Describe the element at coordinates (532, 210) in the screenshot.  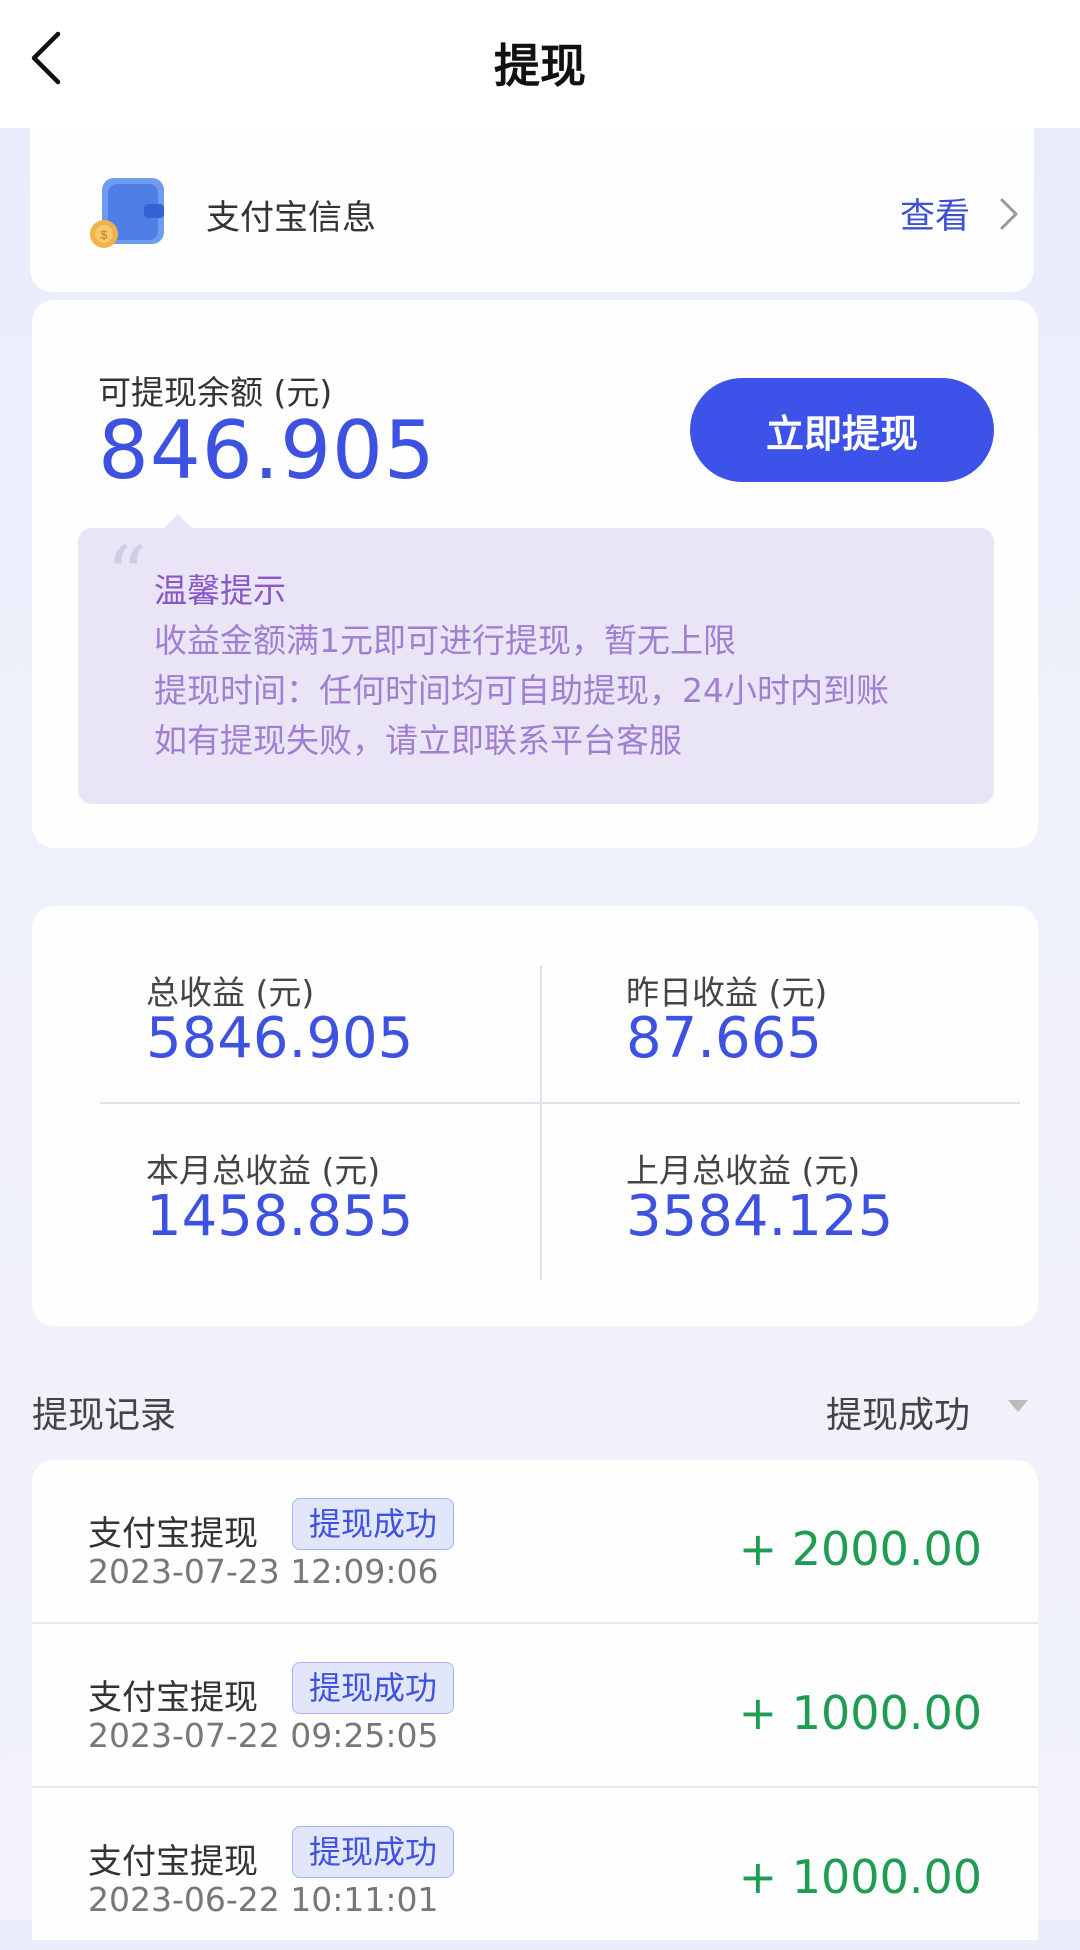
I see `alipay-info-row: $ 支付宝信息 查看` at that location.